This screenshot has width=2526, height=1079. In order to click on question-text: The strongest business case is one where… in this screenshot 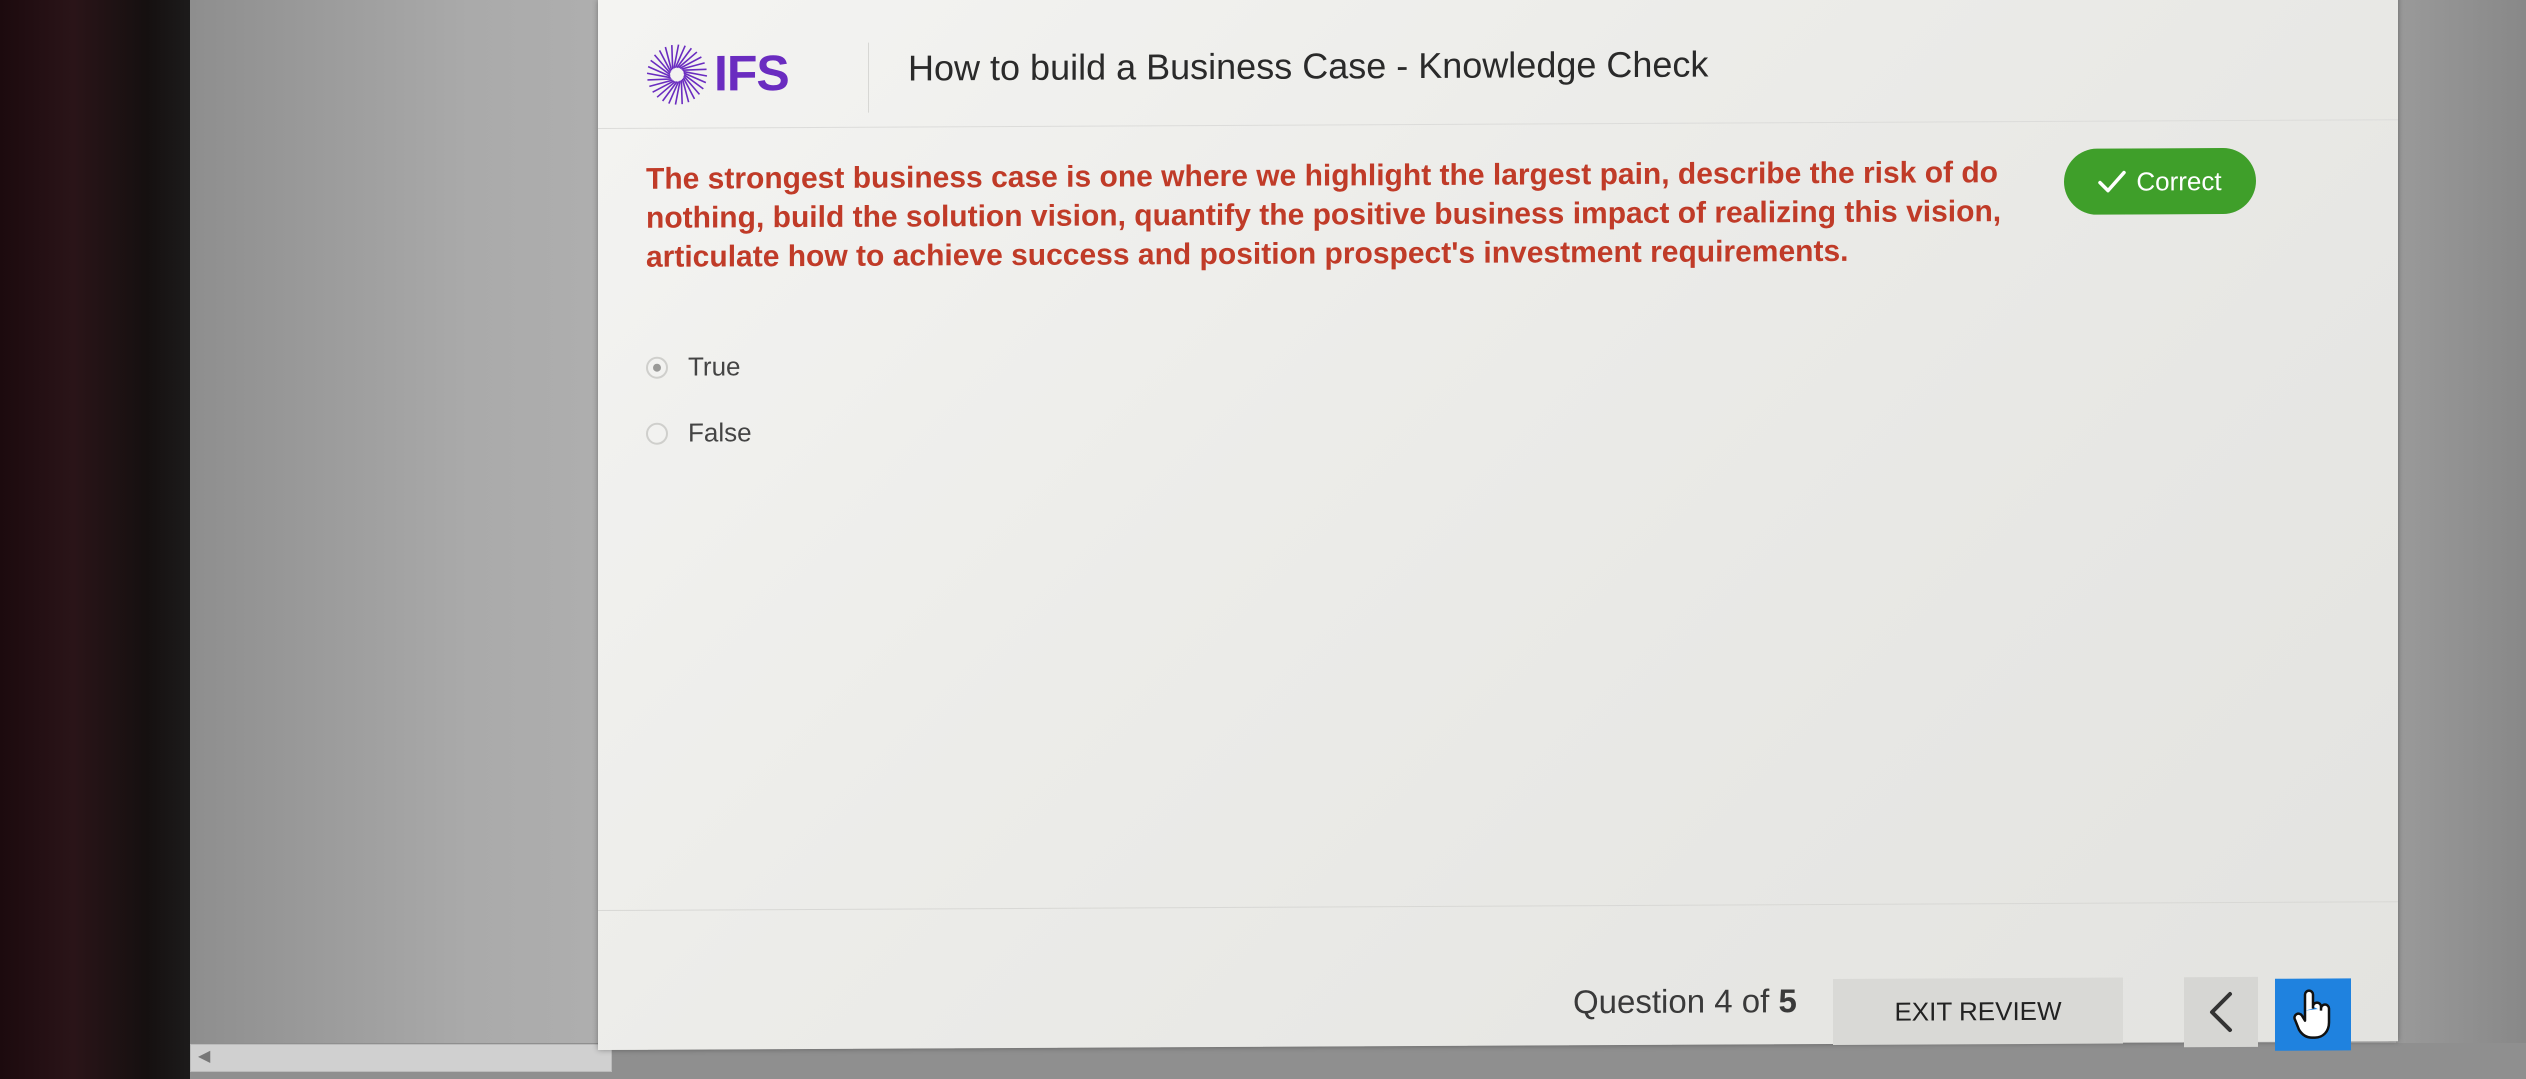, I will do `click(1324, 215)`.